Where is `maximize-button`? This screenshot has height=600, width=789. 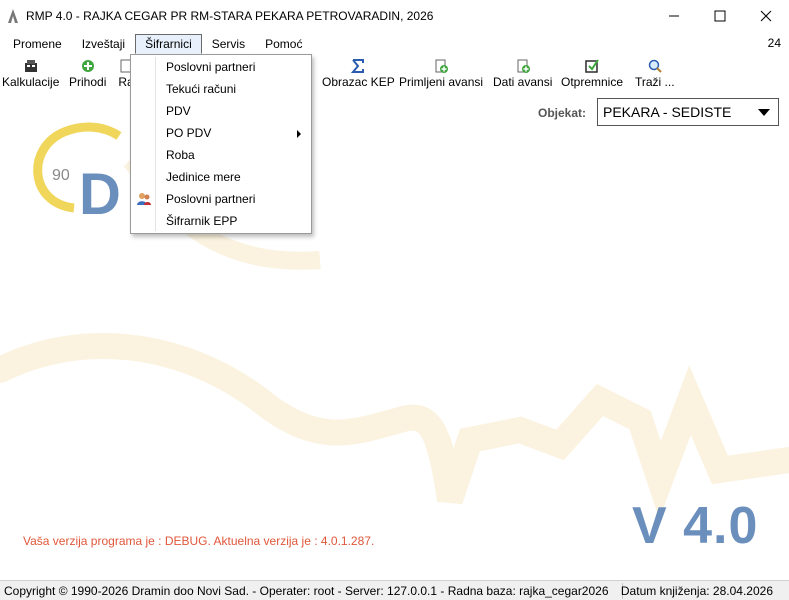 maximize-button is located at coordinates (720, 16).